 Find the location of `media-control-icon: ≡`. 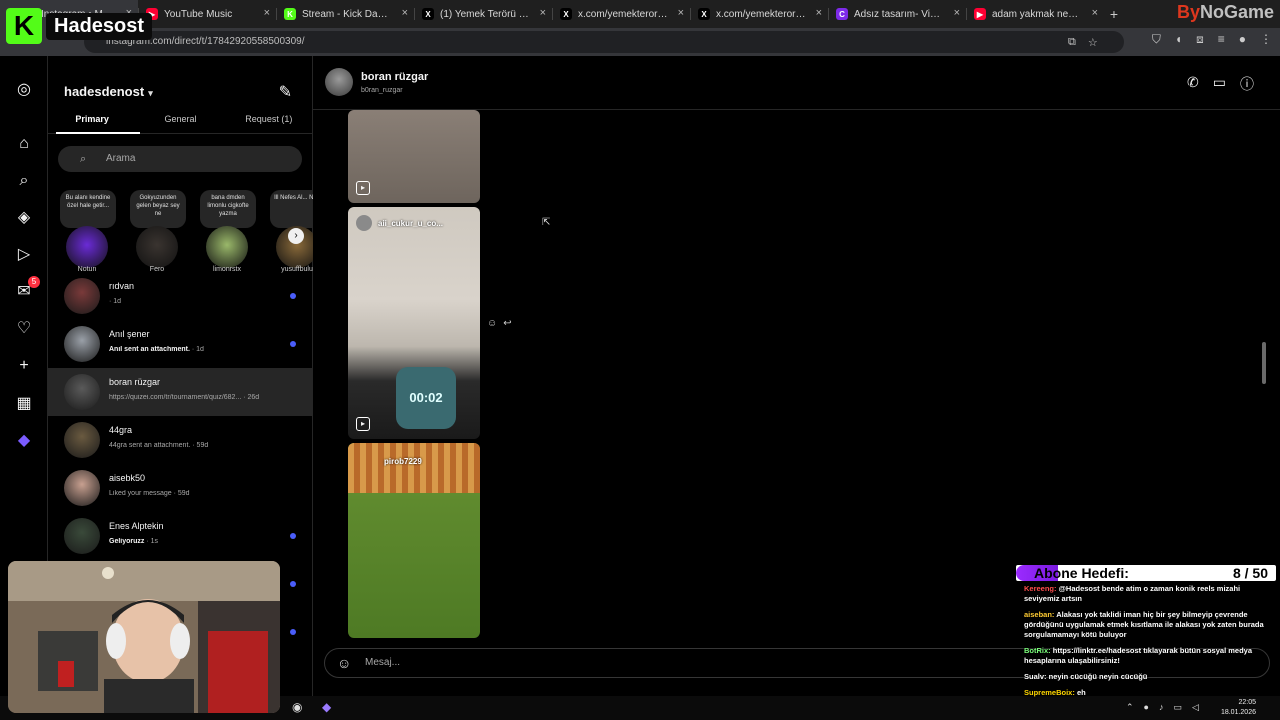

media-control-icon: ≡ is located at coordinates (1221, 39).